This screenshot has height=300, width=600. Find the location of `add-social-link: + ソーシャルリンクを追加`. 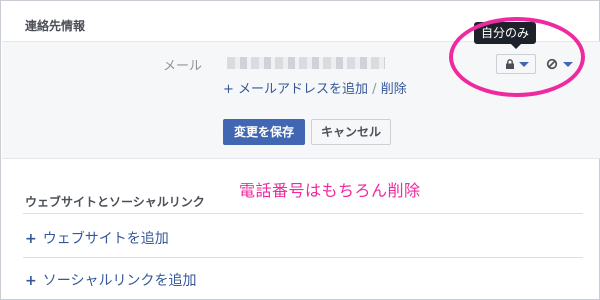

add-social-link: + ソーシャルリンクを追加 is located at coordinates (110, 280).